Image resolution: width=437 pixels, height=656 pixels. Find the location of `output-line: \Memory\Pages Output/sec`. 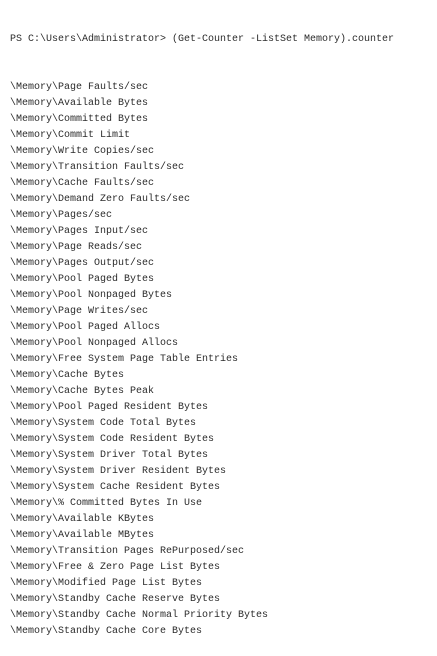

output-line: \Memory\Pages Output/sec is located at coordinates (82, 263).